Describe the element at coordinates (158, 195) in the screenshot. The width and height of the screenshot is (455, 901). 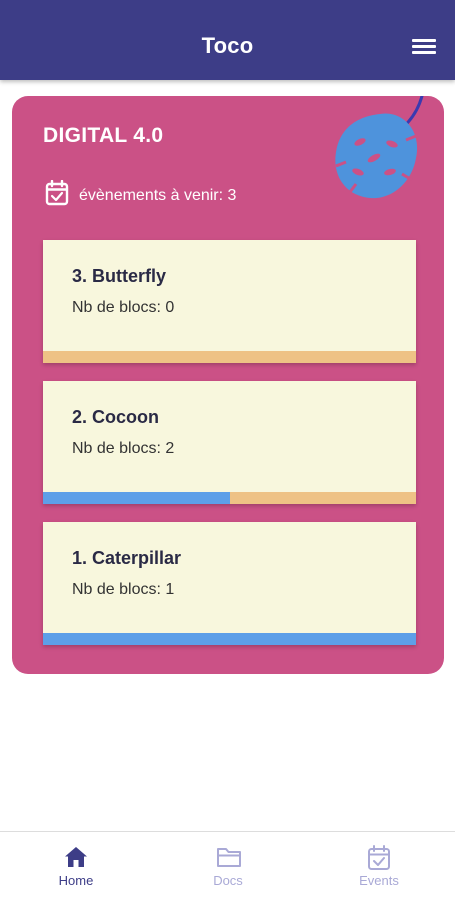
I see `upcoming-events-label: évènements à venir: 3` at that location.